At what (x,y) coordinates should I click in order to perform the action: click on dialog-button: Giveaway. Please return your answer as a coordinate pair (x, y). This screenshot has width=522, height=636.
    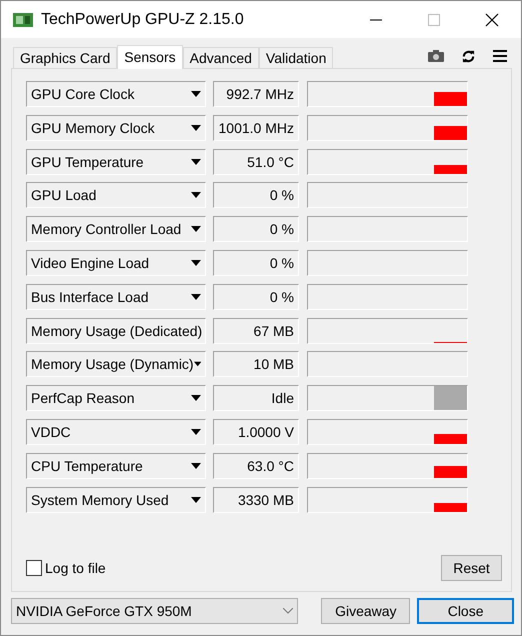
    Looking at the image, I should click on (365, 611).